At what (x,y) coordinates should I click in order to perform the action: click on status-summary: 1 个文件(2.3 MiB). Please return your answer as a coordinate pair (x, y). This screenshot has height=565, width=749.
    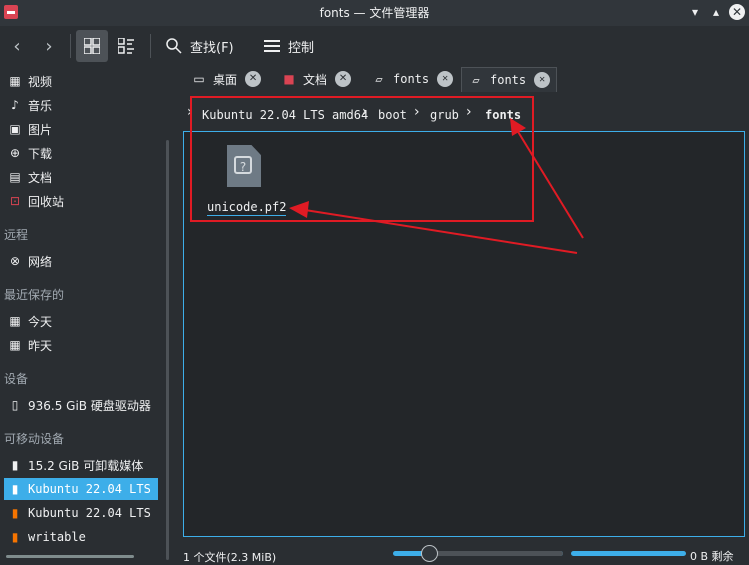
    Looking at the image, I should click on (230, 557).